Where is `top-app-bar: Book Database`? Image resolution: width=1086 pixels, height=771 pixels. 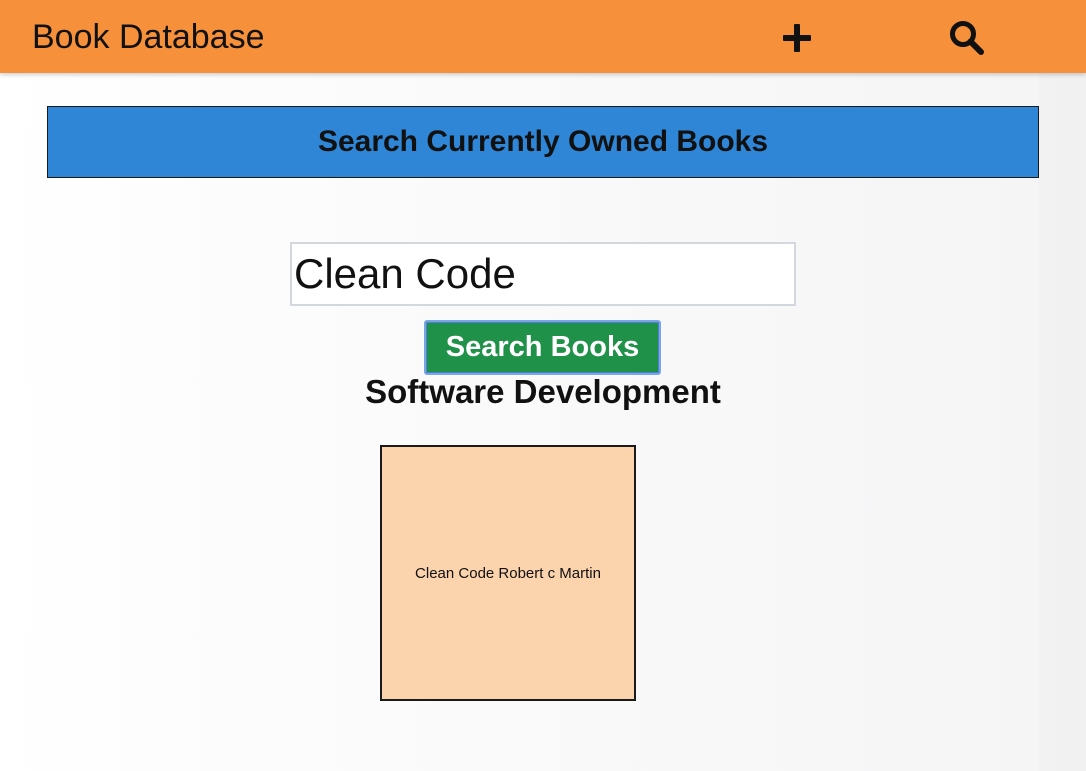
top-app-bar: Book Database is located at coordinates (543, 36).